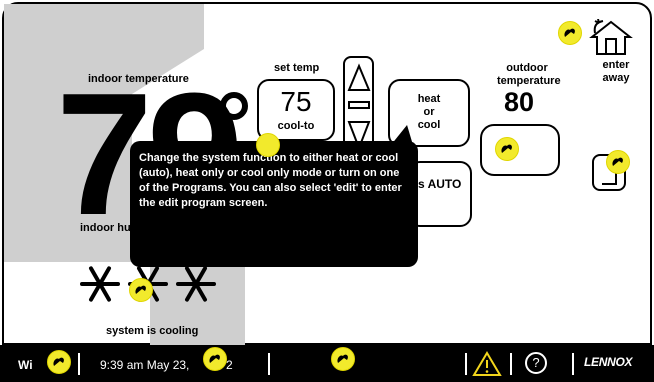 This screenshot has height=382, width=654. I want to click on outdoor-temperature-value: 80, so click(519, 102).